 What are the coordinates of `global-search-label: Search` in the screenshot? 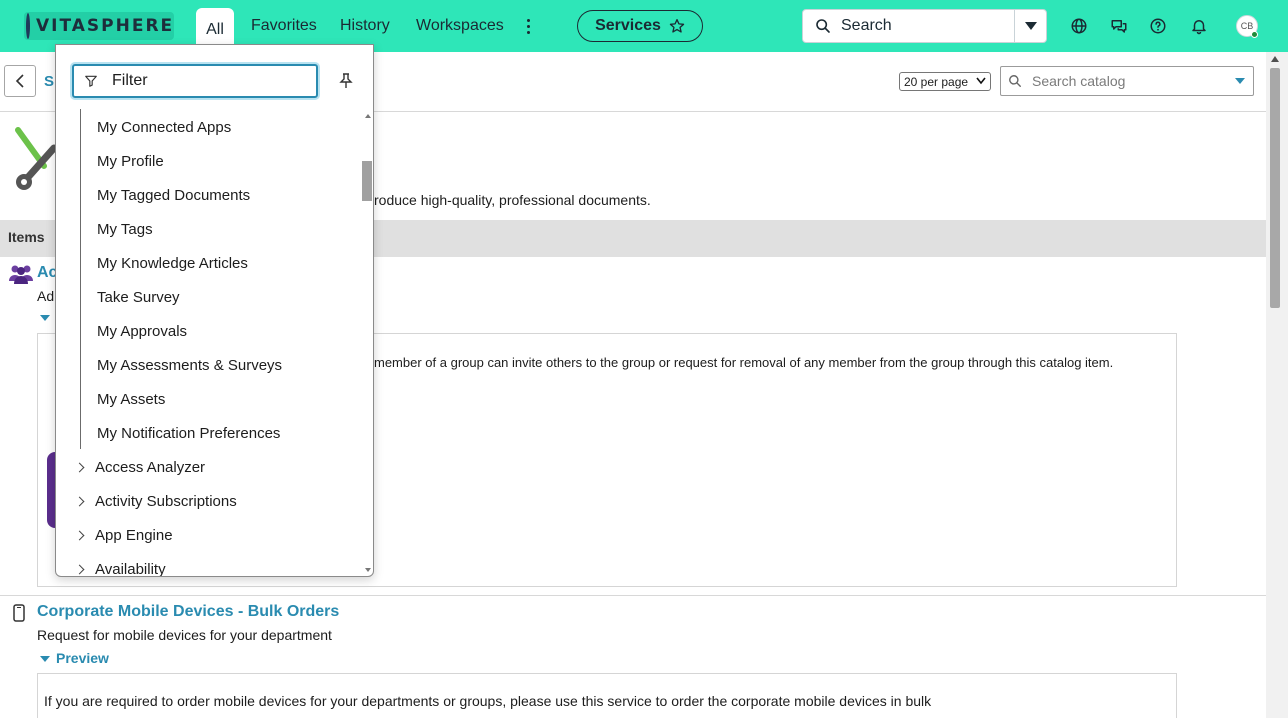 It's located at (866, 25).